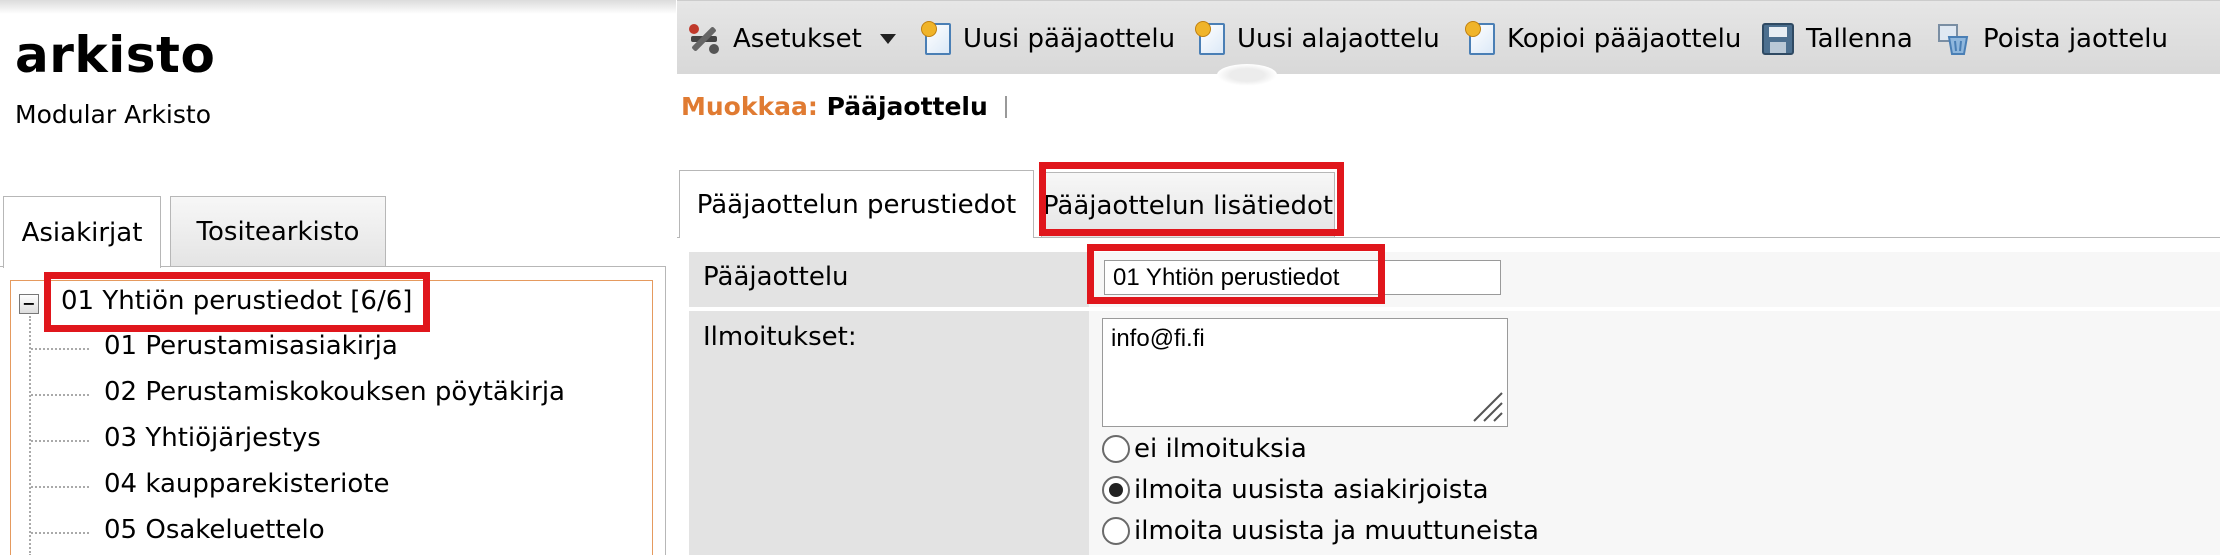  I want to click on notify-option-label: ilmoita uusista asiakirjoista, so click(1311, 490).